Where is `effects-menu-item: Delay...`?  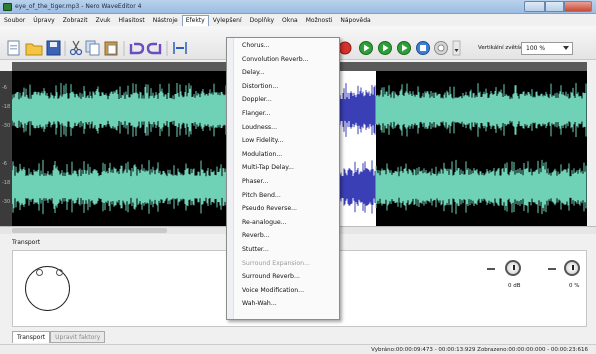
effects-menu-item: Delay... is located at coordinates (253, 72).